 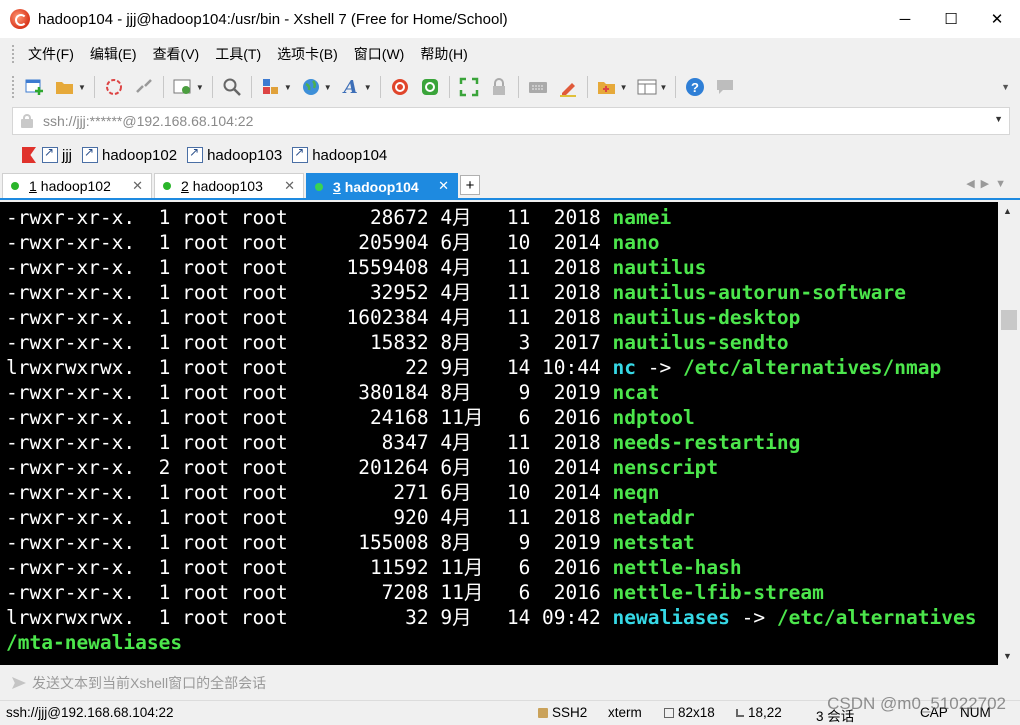 I want to click on close-button: ✕, so click(x=997, y=19).